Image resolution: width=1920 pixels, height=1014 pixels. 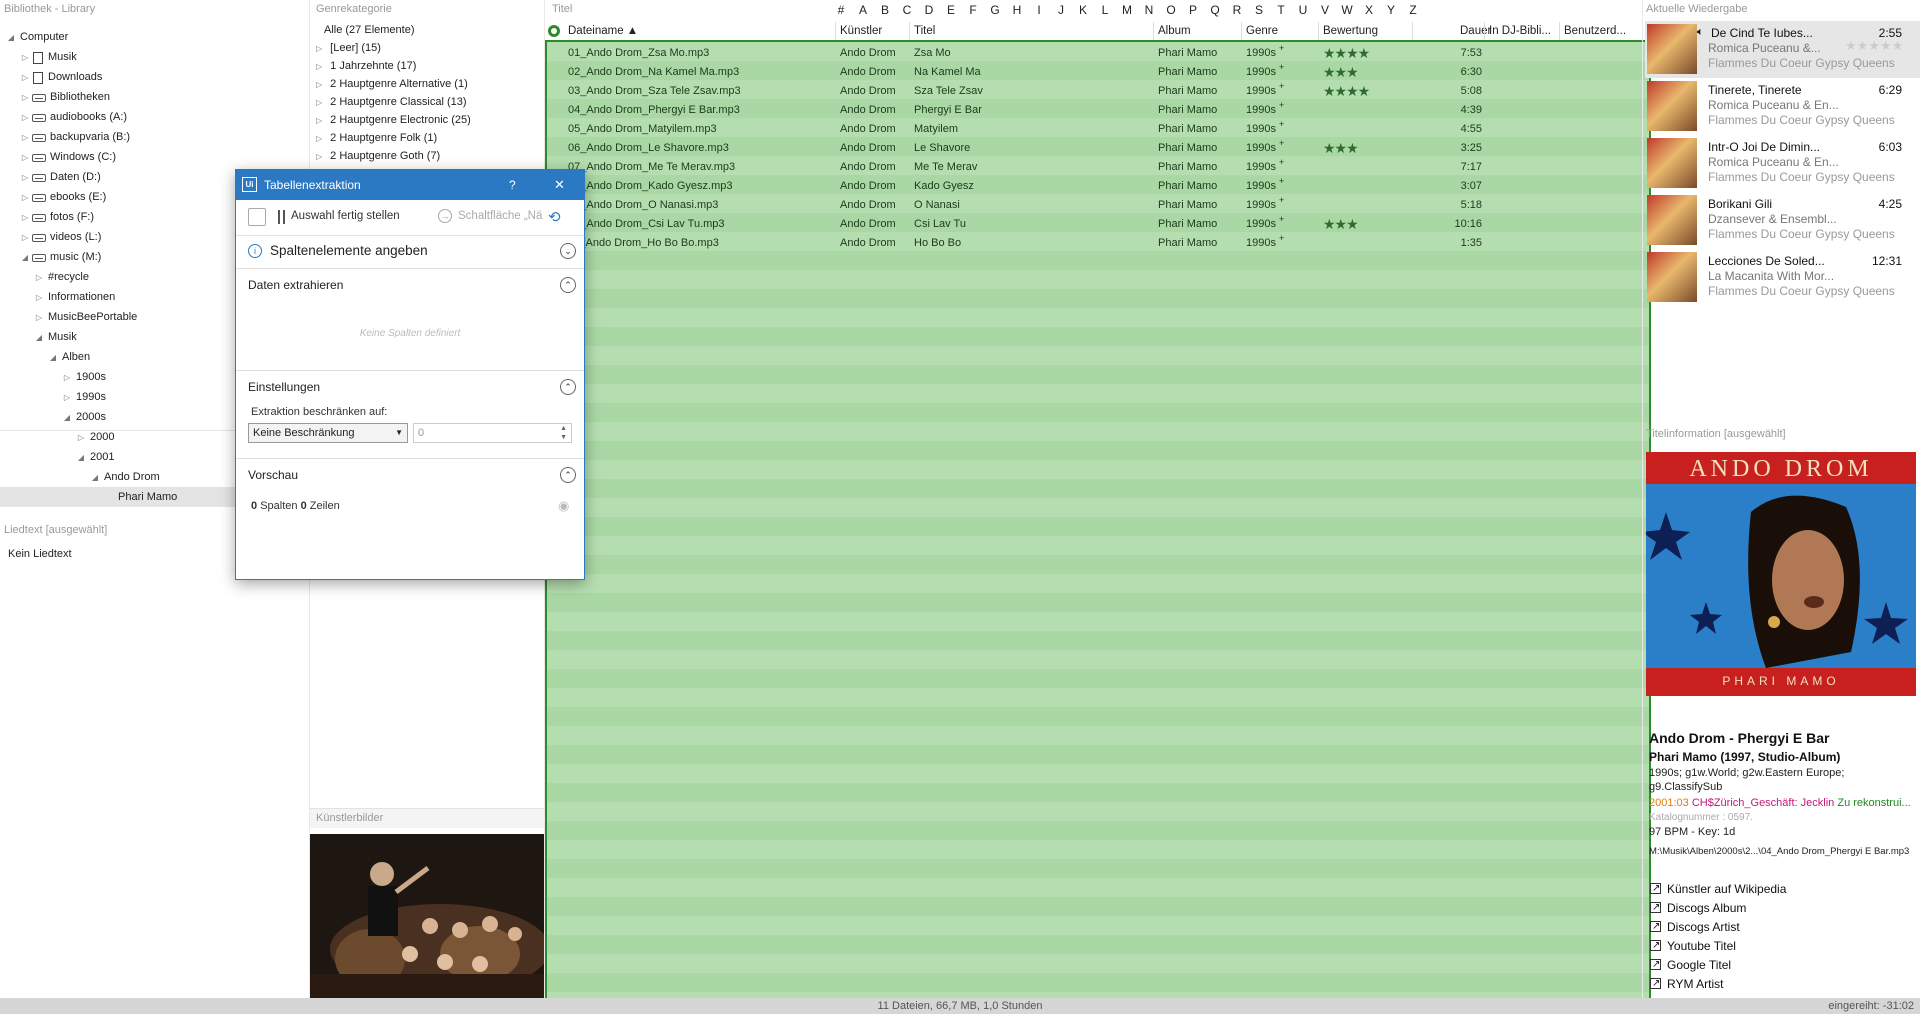 What do you see at coordinates (1149, 10) in the screenshot?
I see `letter-filter-N: N` at bounding box center [1149, 10].